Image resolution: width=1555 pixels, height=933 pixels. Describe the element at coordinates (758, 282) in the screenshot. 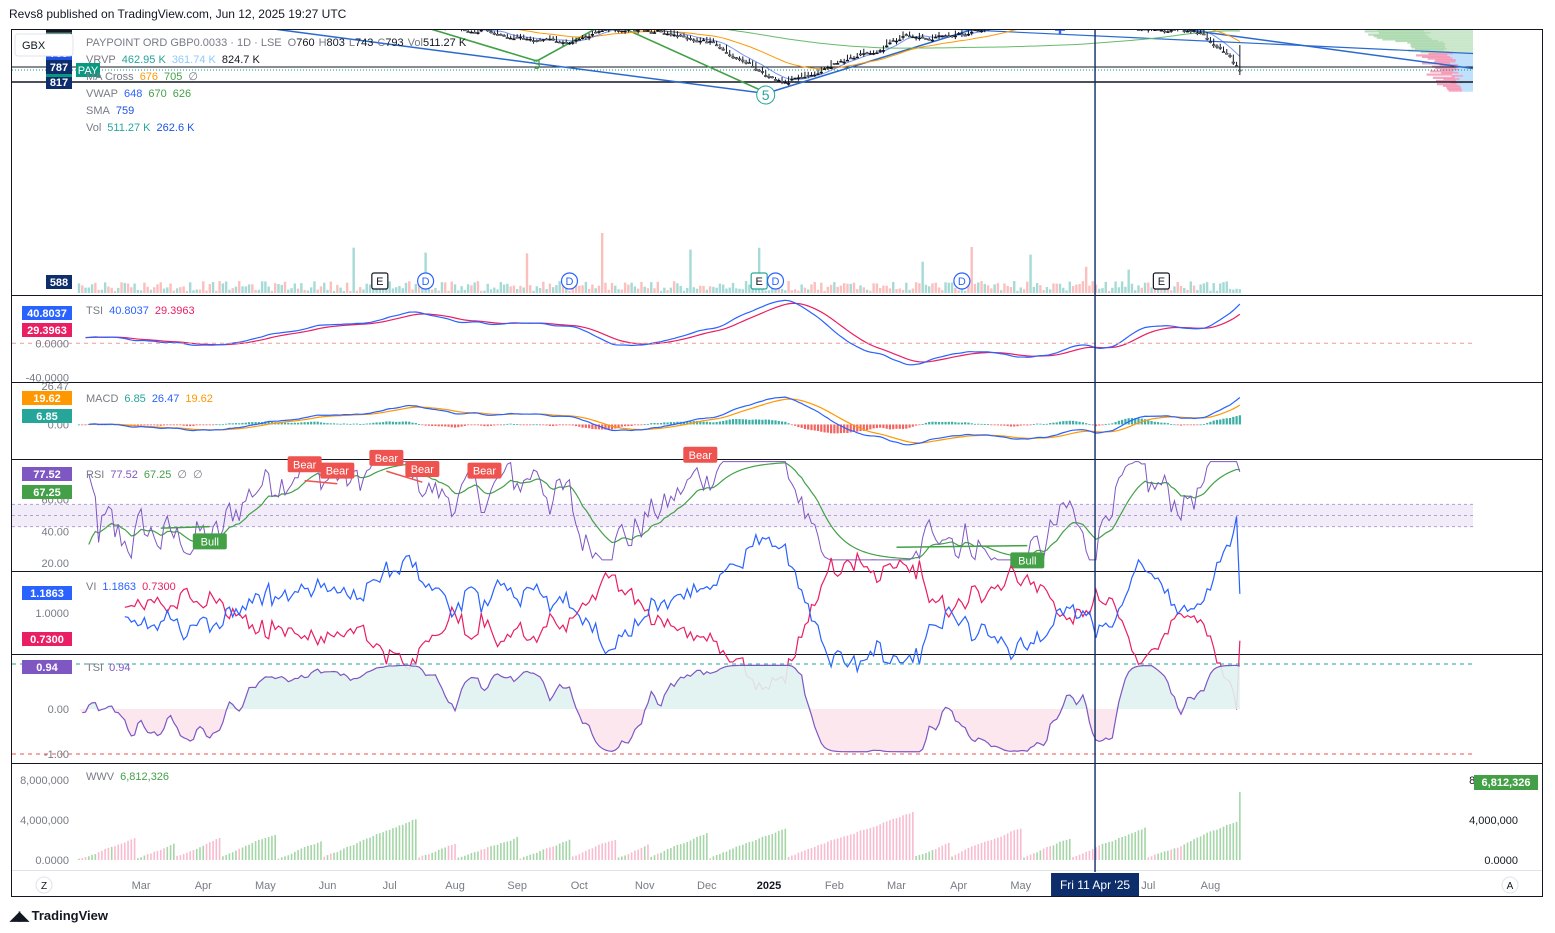

I see `event-label: E` at that location.